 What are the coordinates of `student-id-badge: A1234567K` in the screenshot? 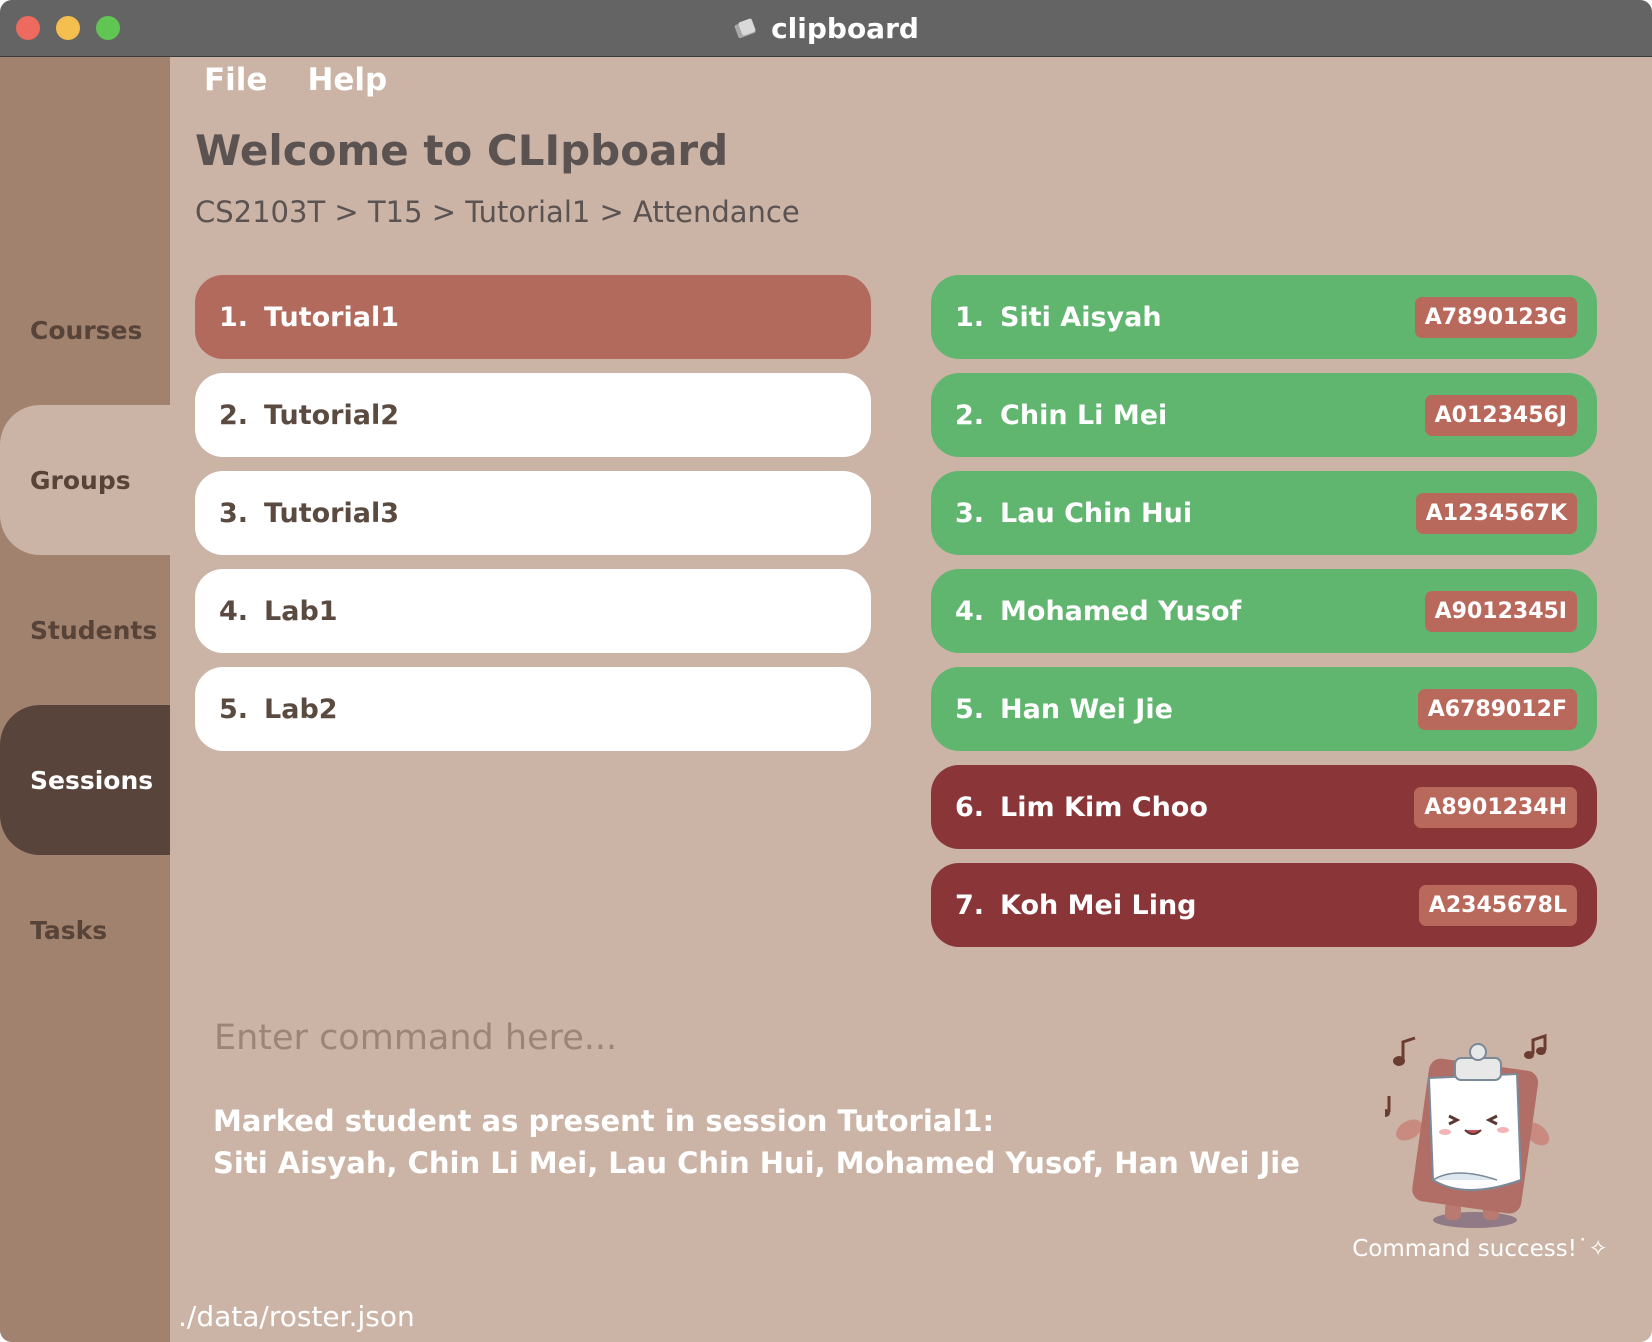 It's located at (1496, 513).